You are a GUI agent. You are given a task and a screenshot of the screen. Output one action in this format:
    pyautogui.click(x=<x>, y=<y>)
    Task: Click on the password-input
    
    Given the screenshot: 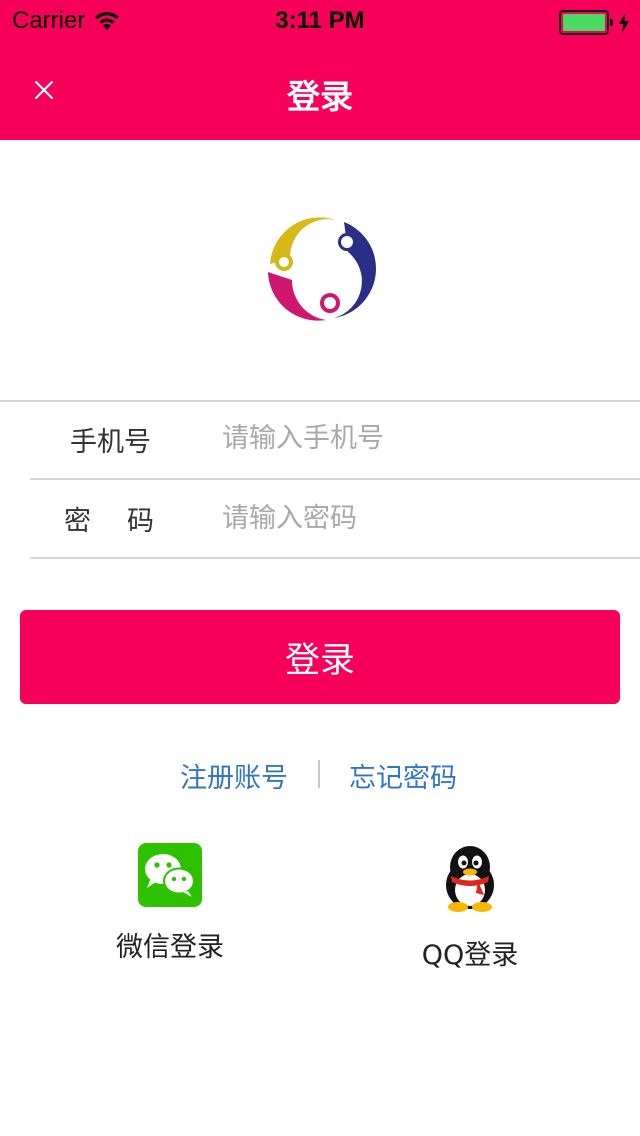 What is the action you would take?
    pyautogui.click(x=417, y=518)
    